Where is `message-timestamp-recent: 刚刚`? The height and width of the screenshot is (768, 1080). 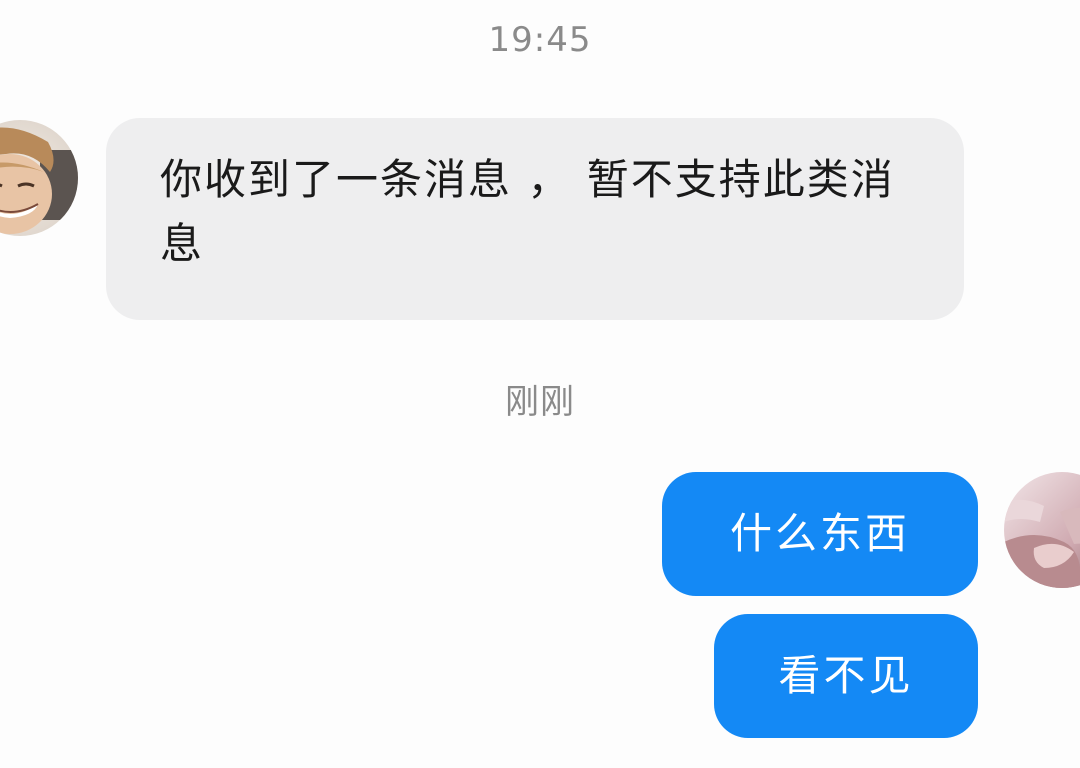 message-timestamp-recent: 刚刚 is located at coordinates (540, 402).